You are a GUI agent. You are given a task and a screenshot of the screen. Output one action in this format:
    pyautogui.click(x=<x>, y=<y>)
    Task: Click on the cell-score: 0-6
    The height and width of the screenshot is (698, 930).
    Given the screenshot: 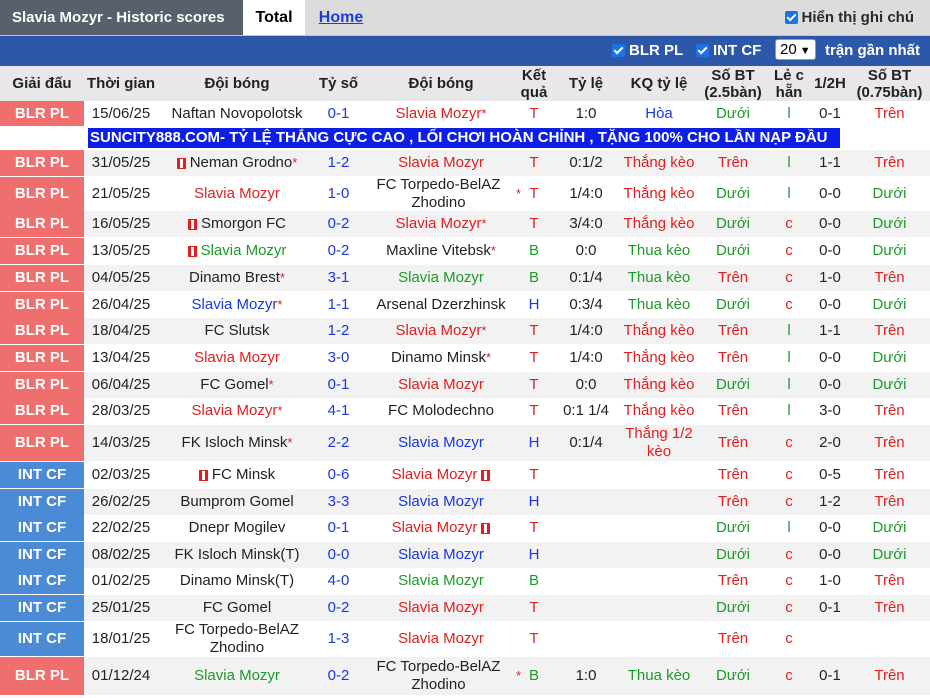 What is the action you would take?
    pyautogui.click(x=338, y=475)
    